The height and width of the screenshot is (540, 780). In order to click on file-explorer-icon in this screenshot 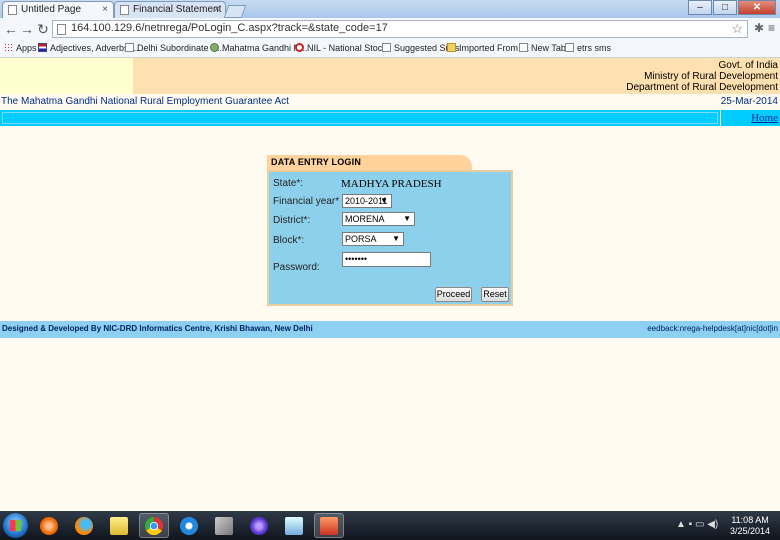, I will do `click(119, 525)`.